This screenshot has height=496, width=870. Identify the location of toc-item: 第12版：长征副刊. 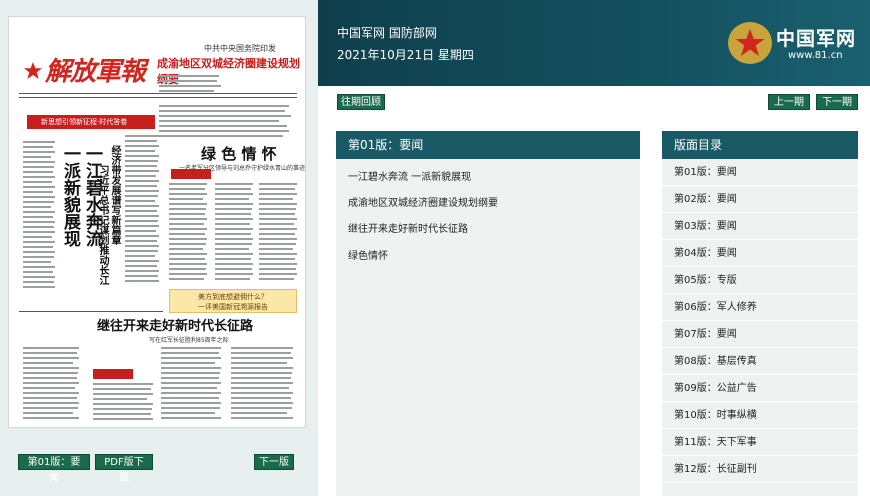
(760, 469).